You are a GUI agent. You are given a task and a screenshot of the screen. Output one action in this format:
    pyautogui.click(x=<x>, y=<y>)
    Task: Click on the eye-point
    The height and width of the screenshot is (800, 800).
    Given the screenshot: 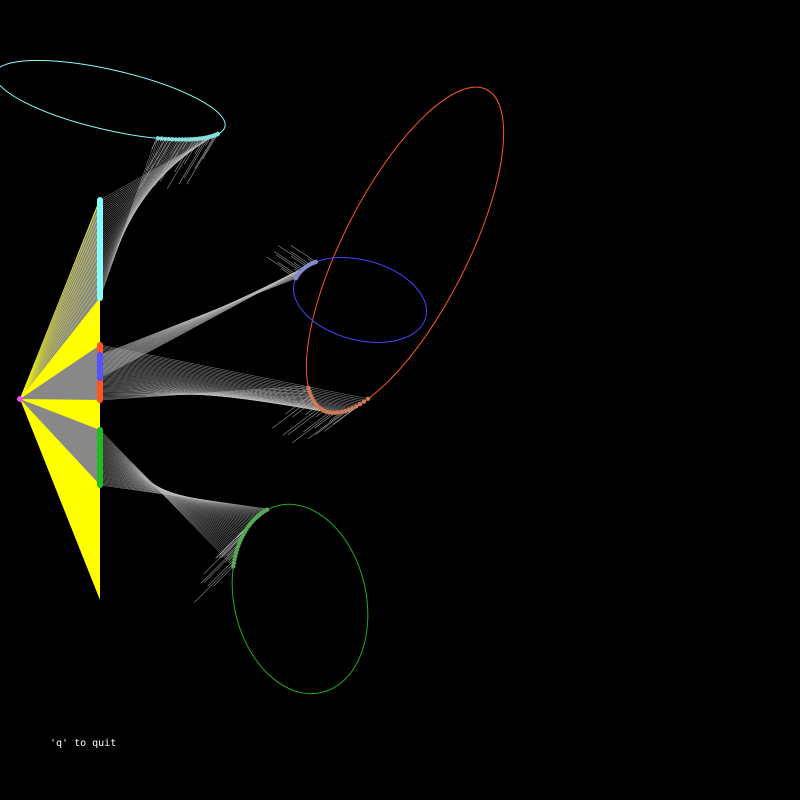 What is the action you would take?
    pyautogui.click(x=20, y=399)
    